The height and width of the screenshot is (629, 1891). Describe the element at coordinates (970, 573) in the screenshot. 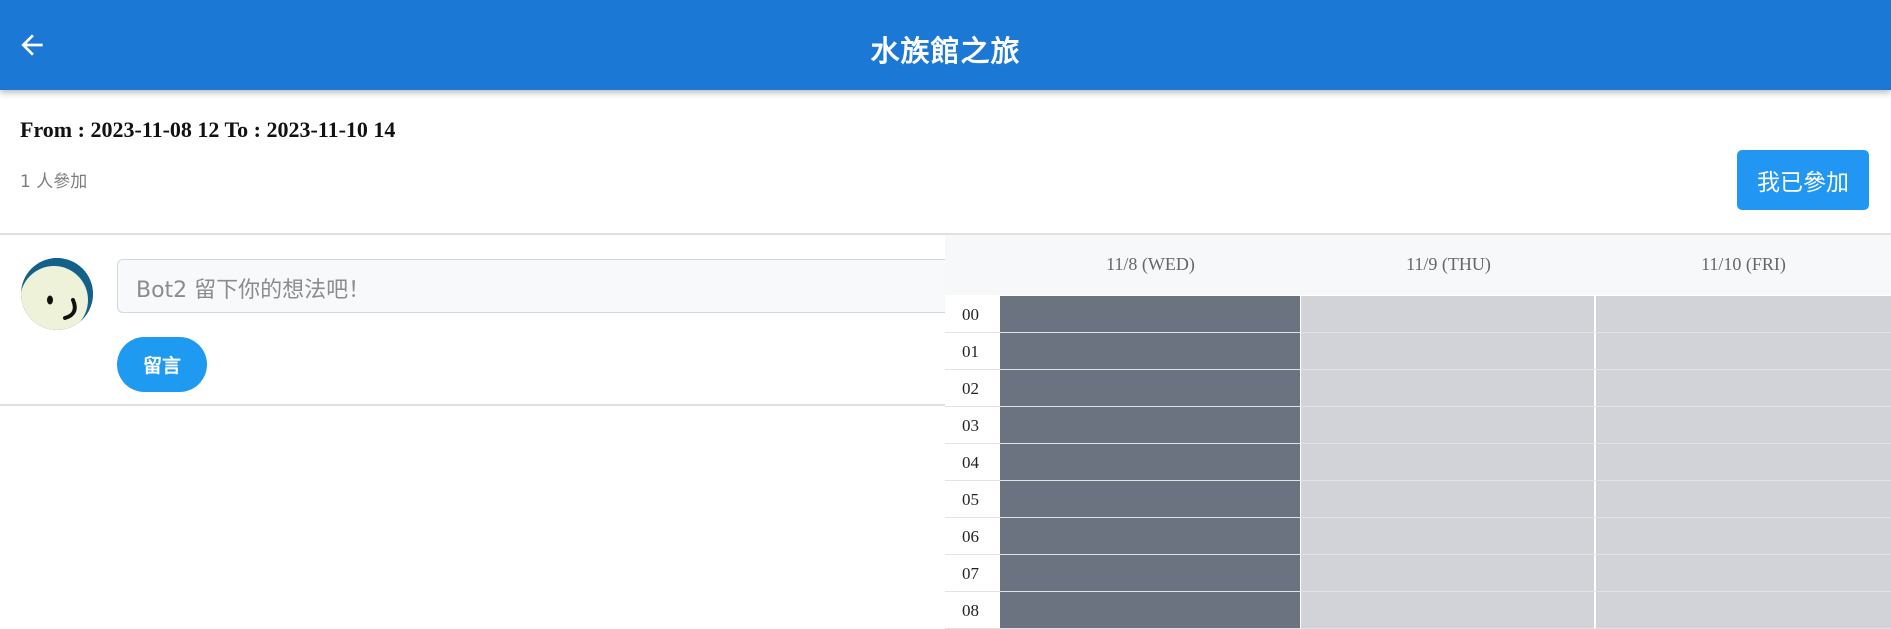

I see `hour-label: 07` at that location.